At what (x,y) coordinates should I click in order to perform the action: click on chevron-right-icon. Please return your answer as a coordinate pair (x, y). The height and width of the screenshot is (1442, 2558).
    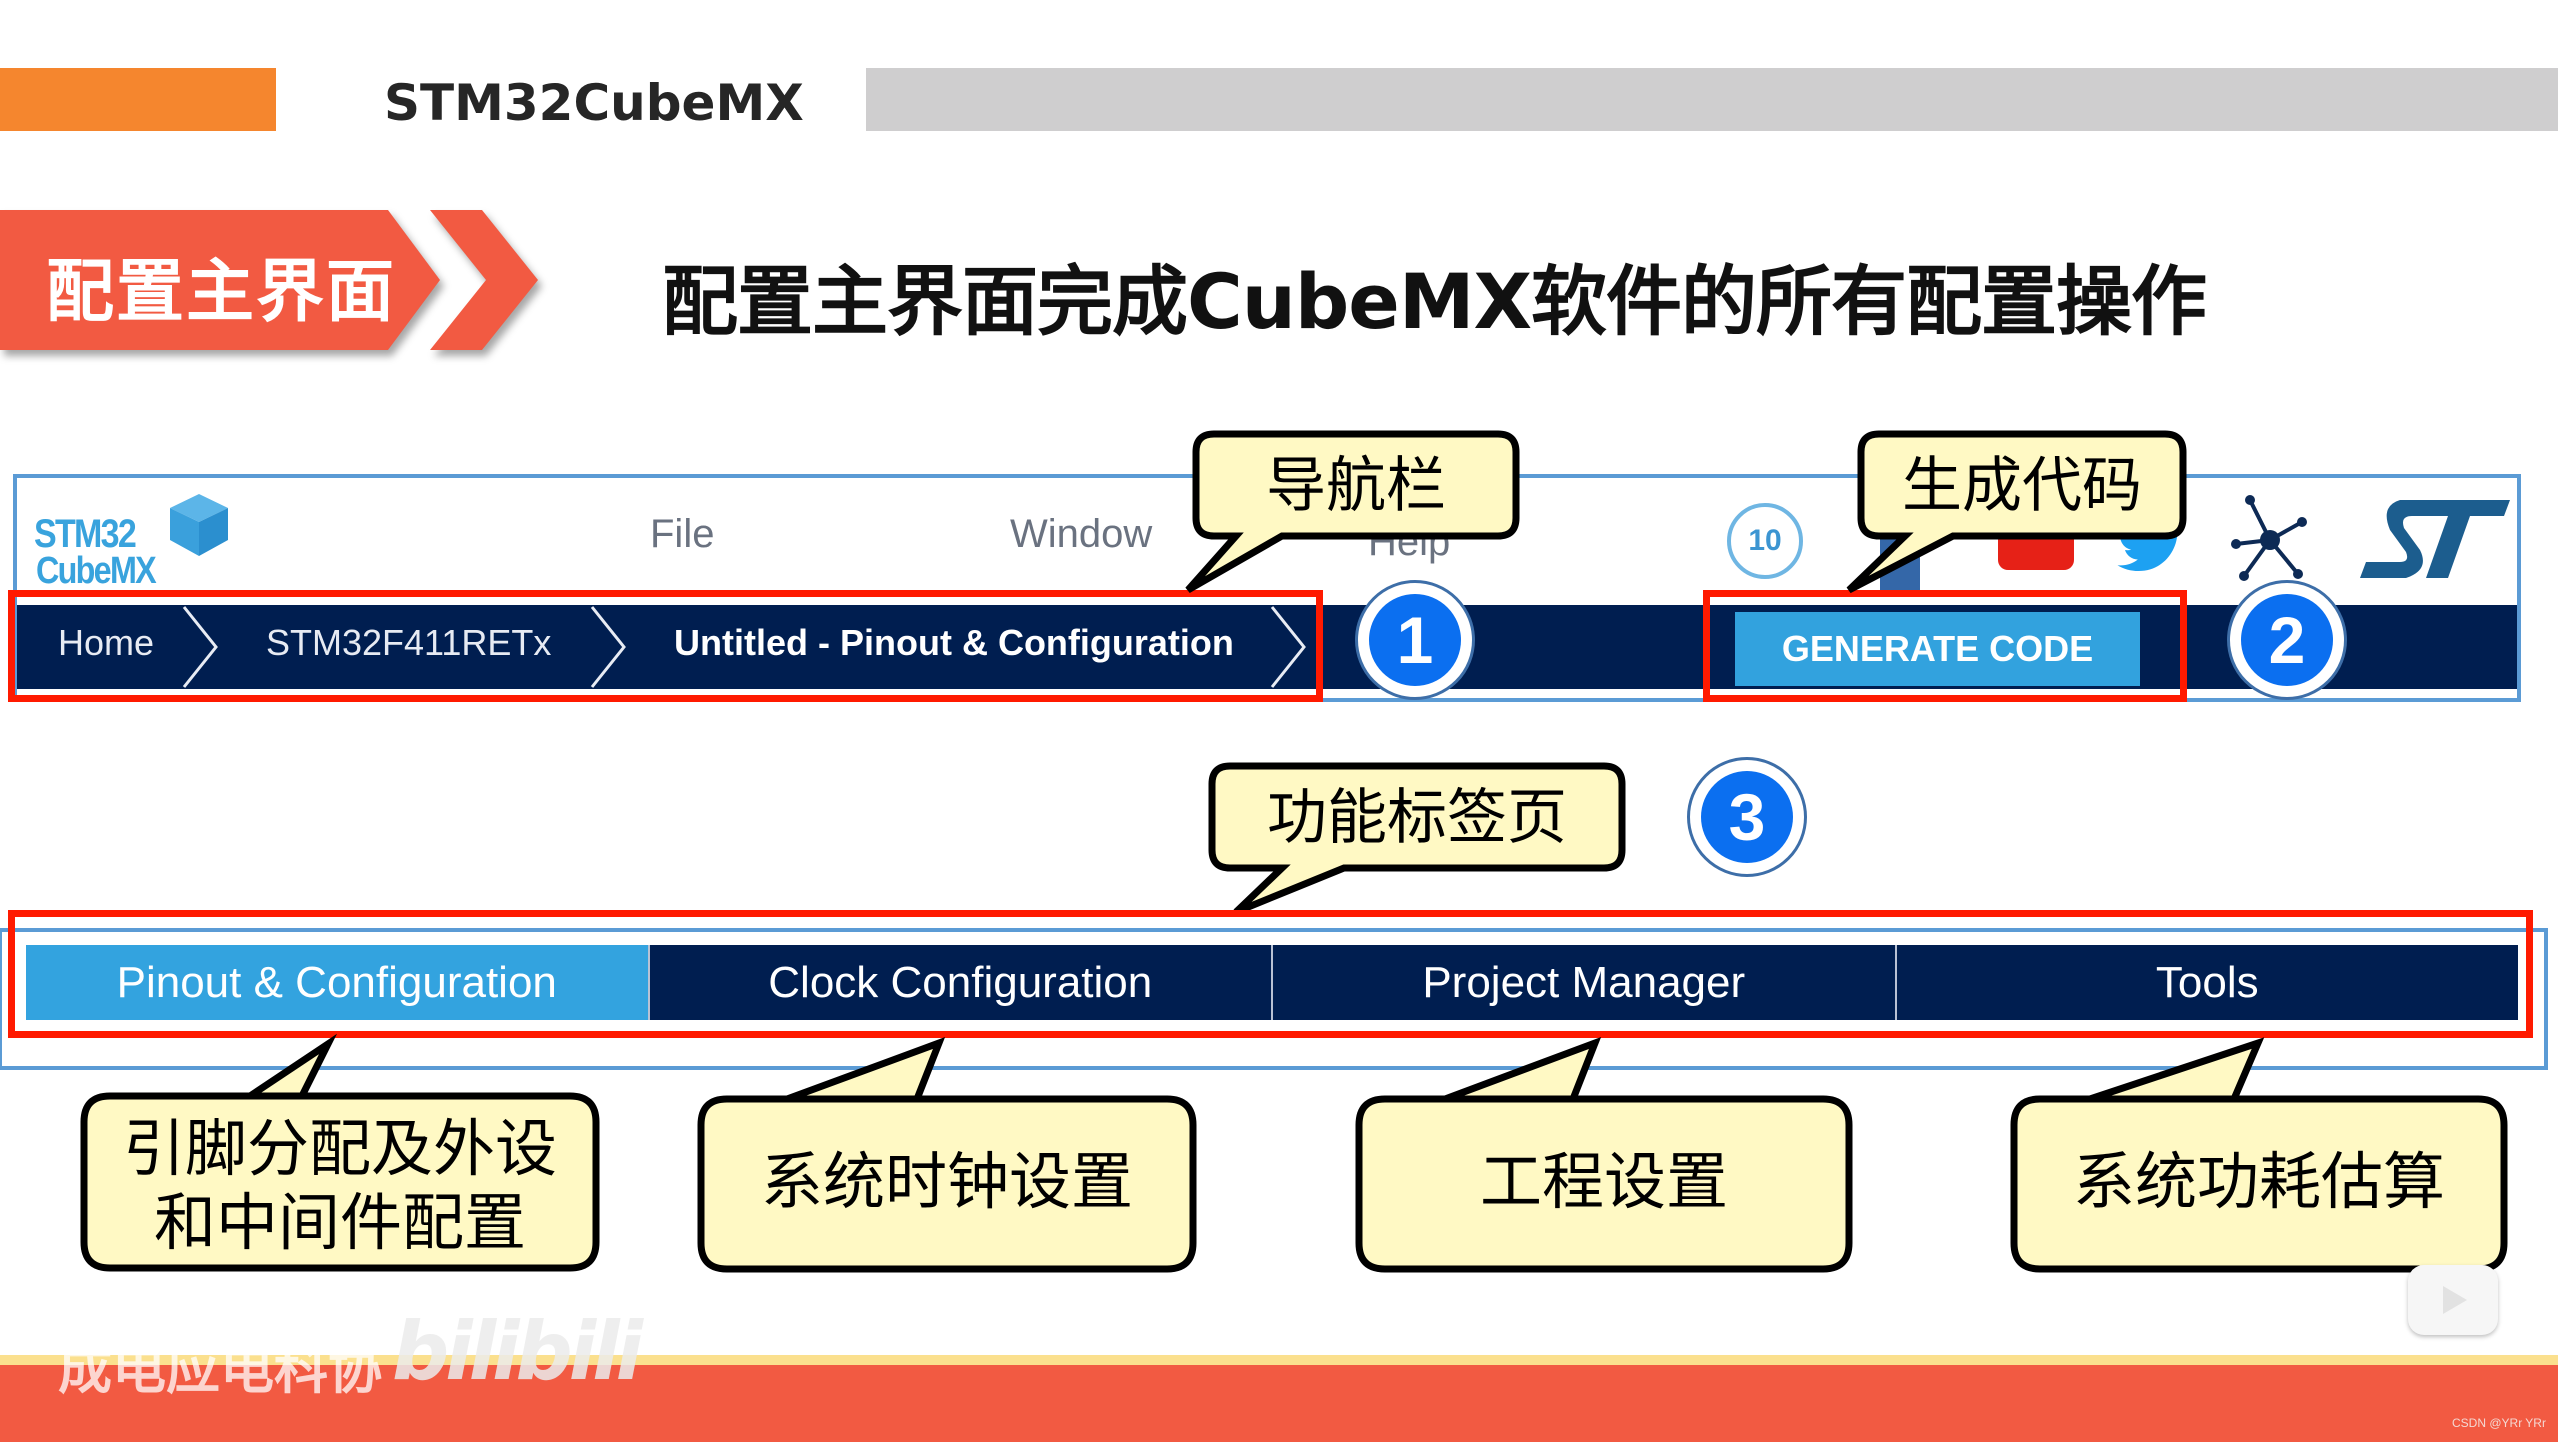
    Looking at the image, I should click on (490, 280).